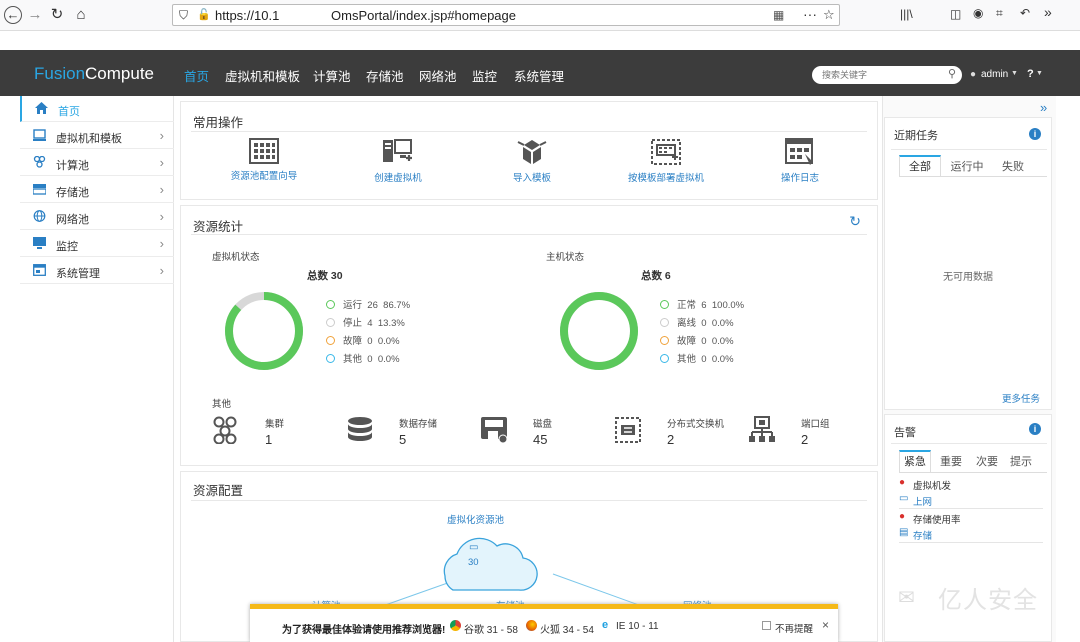 This screenshot has height=642, width=1080. What do you see at coordinates (418, 424) in the screenshot?
I see `datastore-name: 数据存储` at bounding box center [418, 424].